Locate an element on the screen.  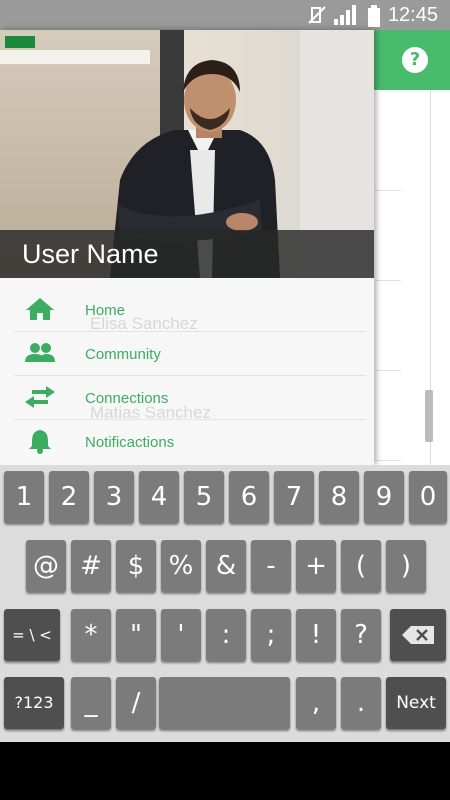
key-label: @ is located at coordinates (46, 566).